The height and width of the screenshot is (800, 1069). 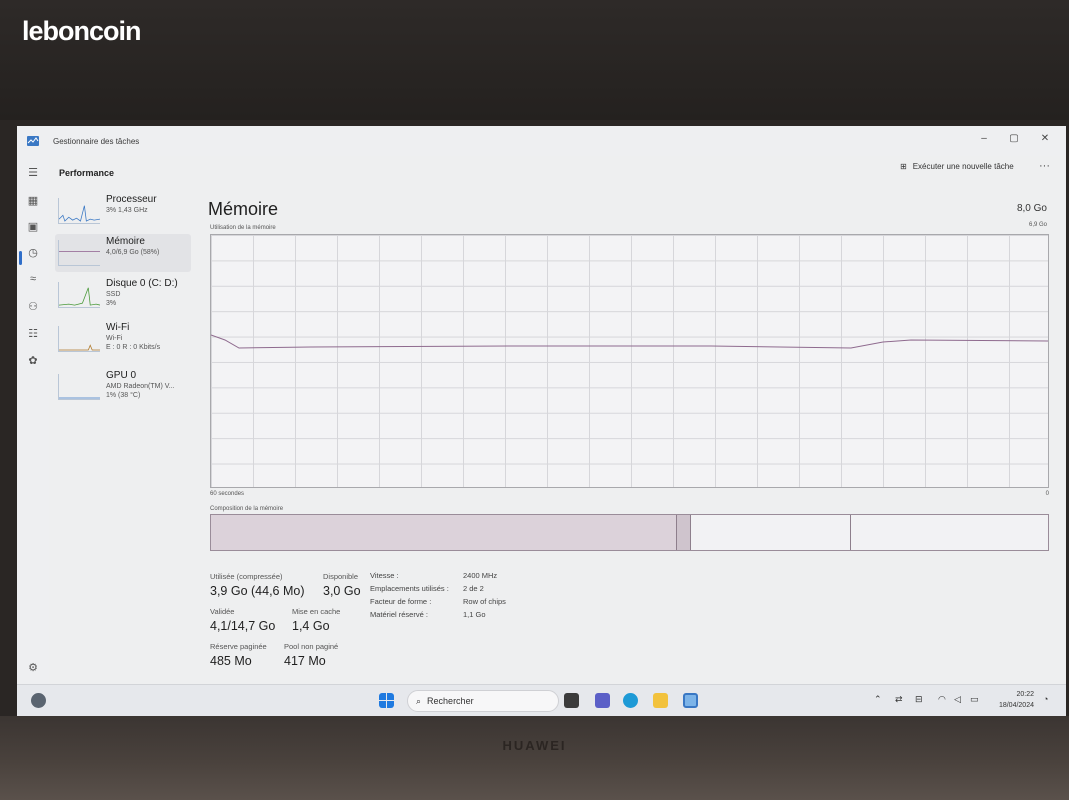 I want to click on taskbar-search-input: ⌕ Rechercher, so click(x=483, y=701).